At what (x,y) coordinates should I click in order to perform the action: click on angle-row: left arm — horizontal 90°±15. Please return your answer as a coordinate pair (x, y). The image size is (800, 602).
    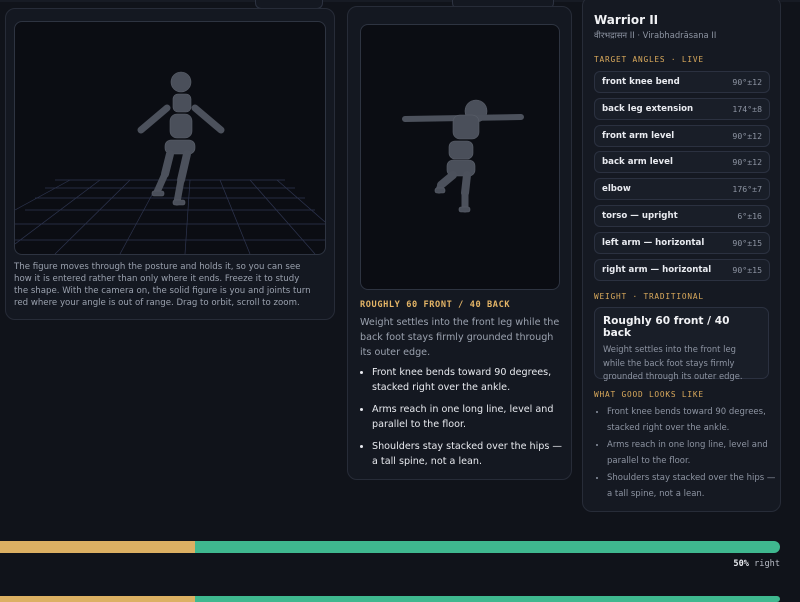
    Looking at the image, I should click on (682, 242).